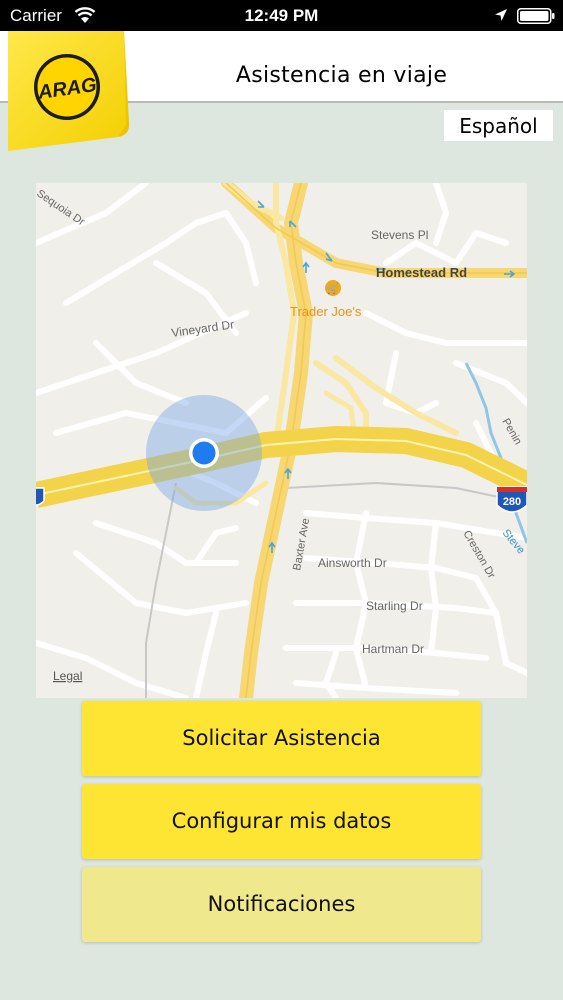 Image resolution: width=563 pixels, height=1000 pixels. Describe the element at coordinates (421, 272) in the screenshot. I see `street-label: Homestead Rd` at that location.